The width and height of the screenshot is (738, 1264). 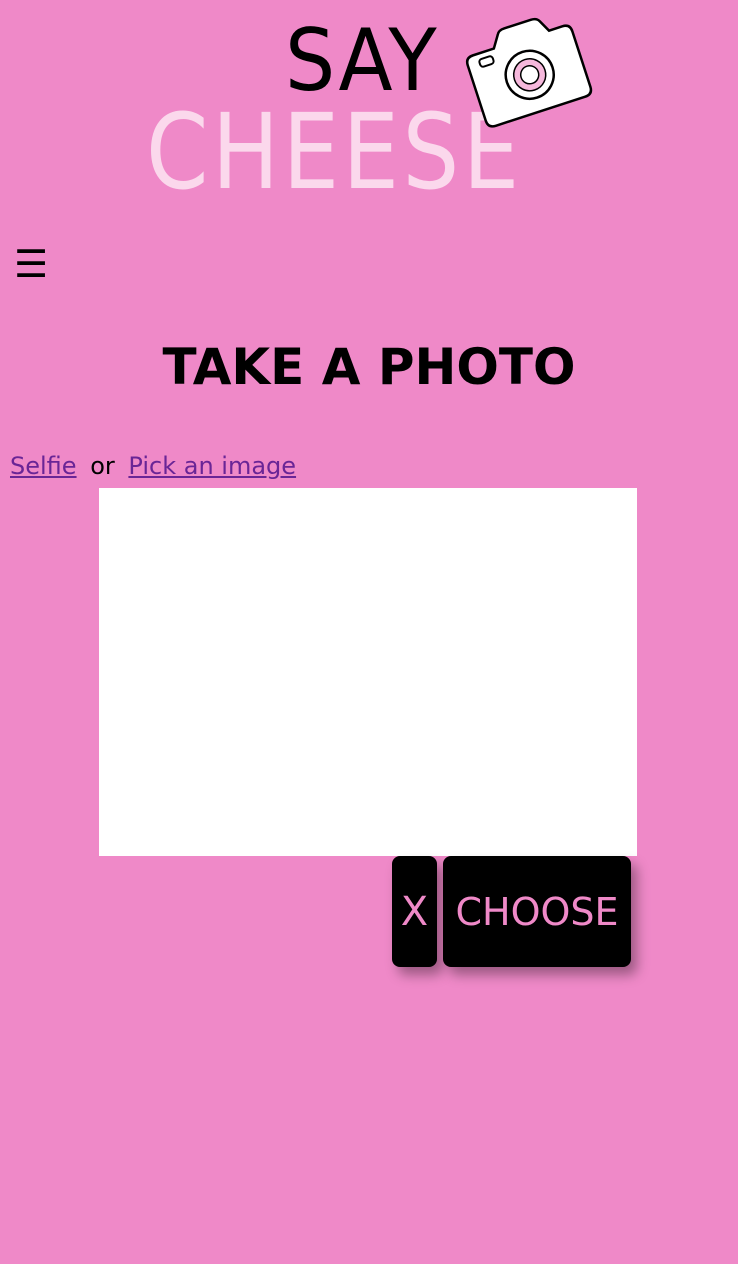 What do you see at coordinates (212, 466) in the screenshot?
I see `pick-image-link: Pick an image` at bounding box center [212, 466].